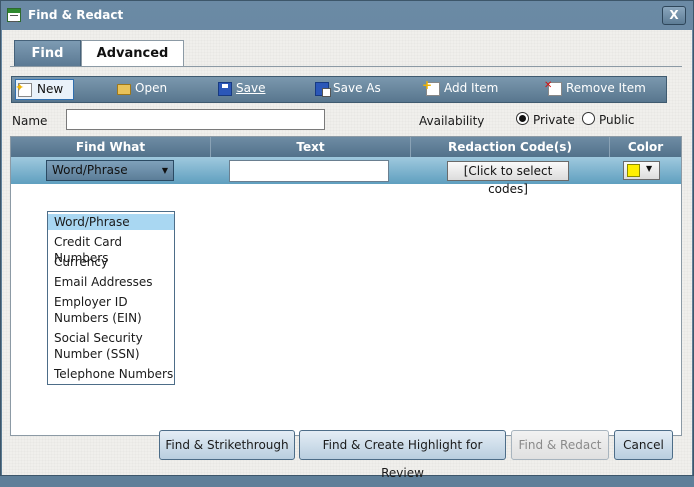  I want to click on cancel-button: Cancel, so click(643, 445).